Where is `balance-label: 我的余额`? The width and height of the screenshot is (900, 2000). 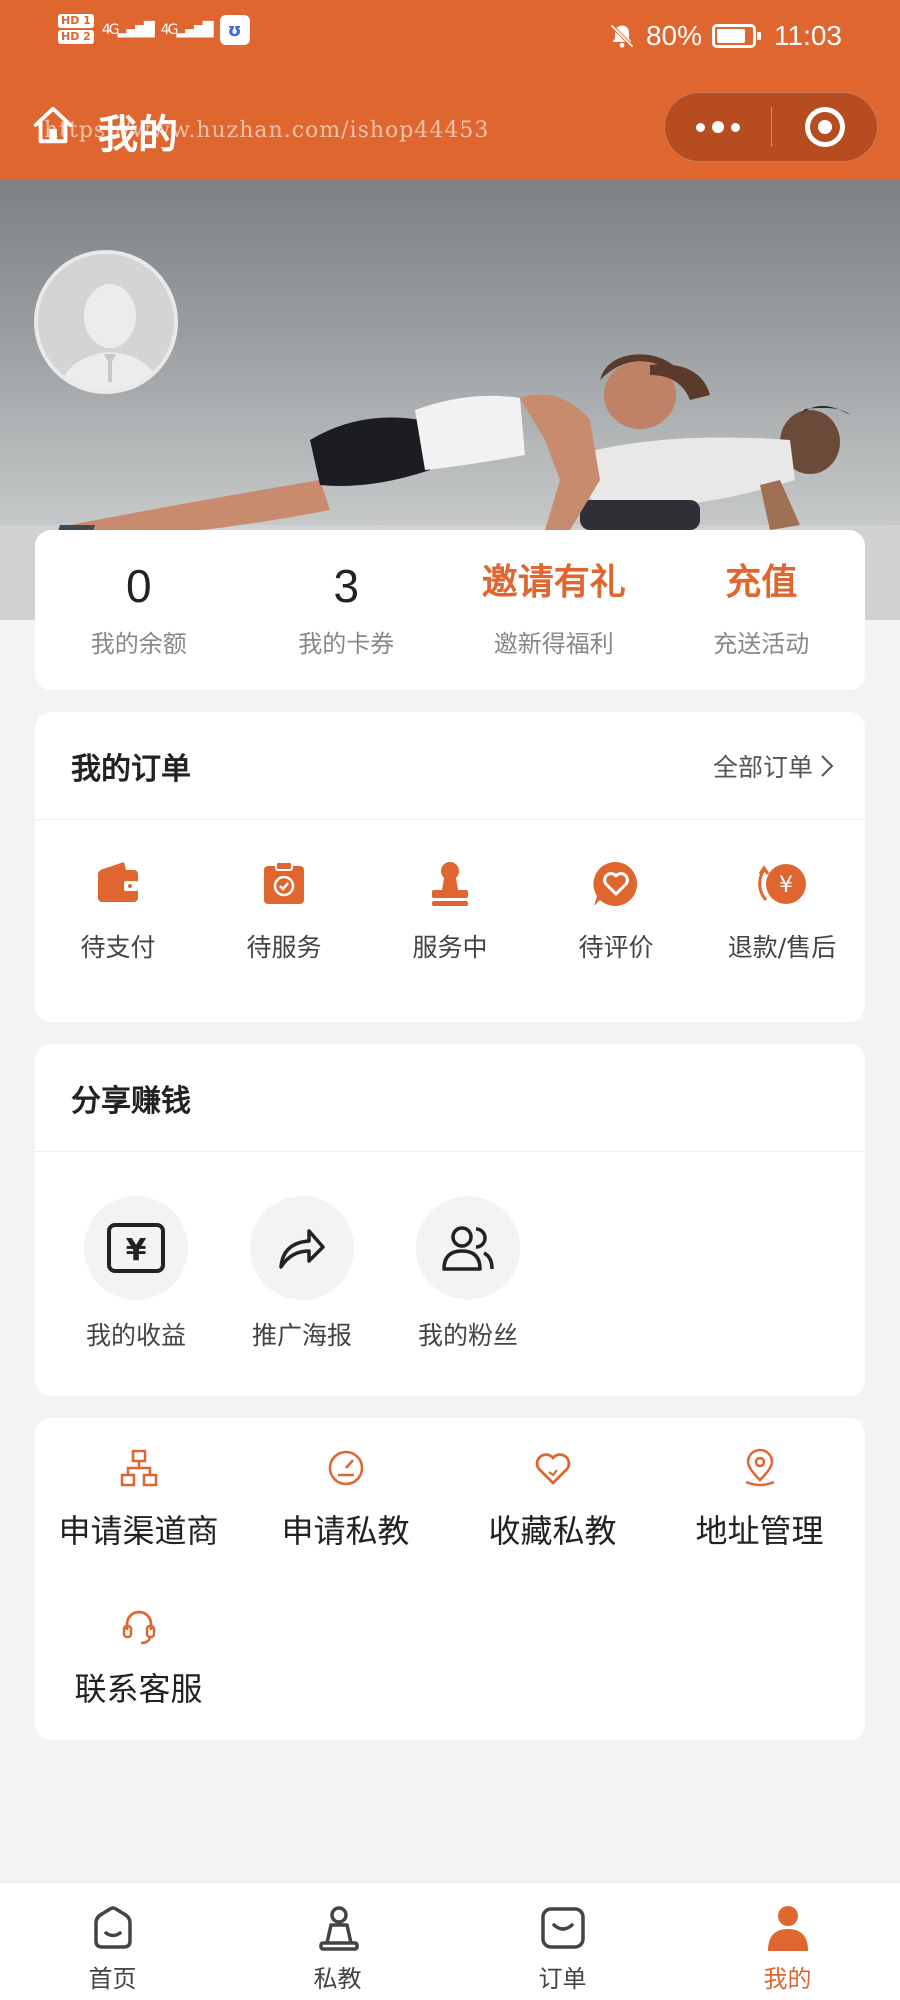 balance-label: 我的余额 is located at coordinates (138, 644).